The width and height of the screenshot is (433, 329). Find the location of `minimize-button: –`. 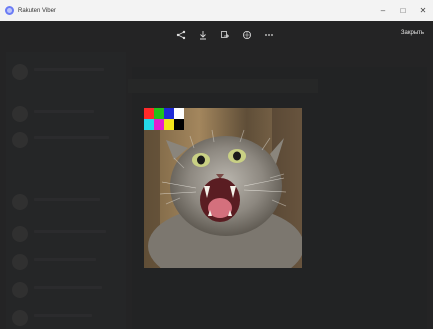

minimize-button: – is located at coordinates (383, 10).